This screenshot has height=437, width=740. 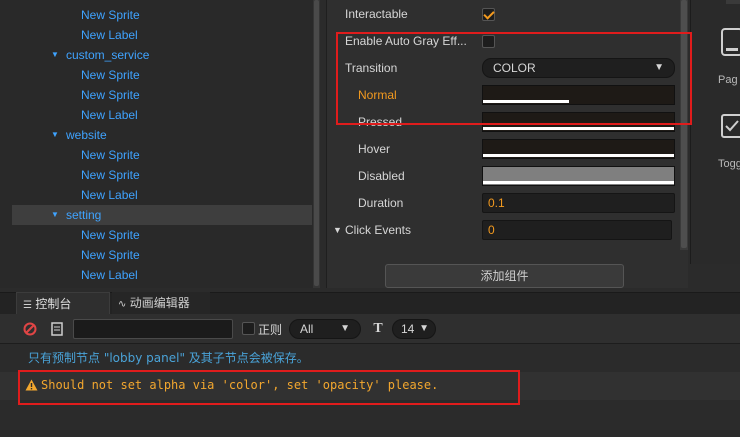 I want to click on animation-icon: ∿, so click(x=122, y=304).